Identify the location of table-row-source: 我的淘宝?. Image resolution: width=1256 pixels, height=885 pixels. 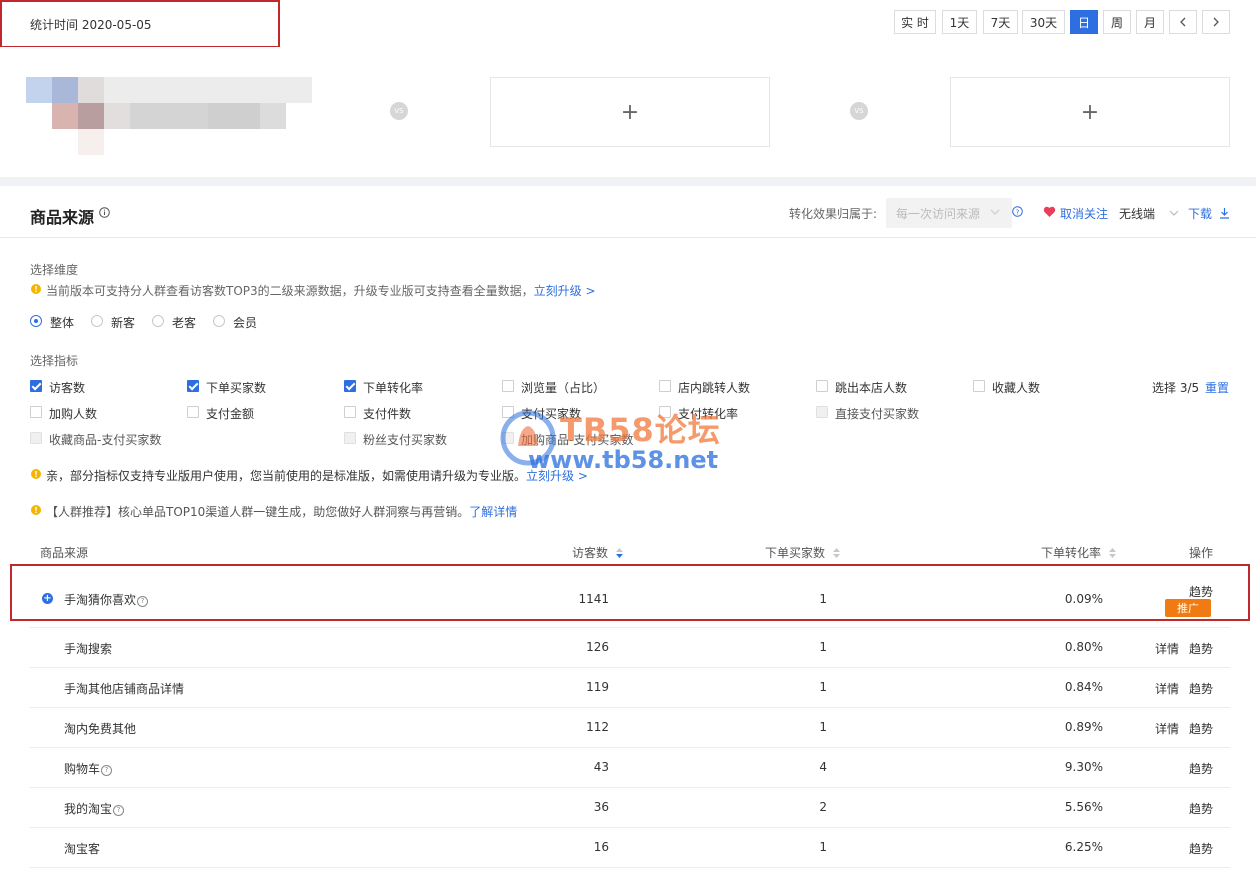
(94, 808).